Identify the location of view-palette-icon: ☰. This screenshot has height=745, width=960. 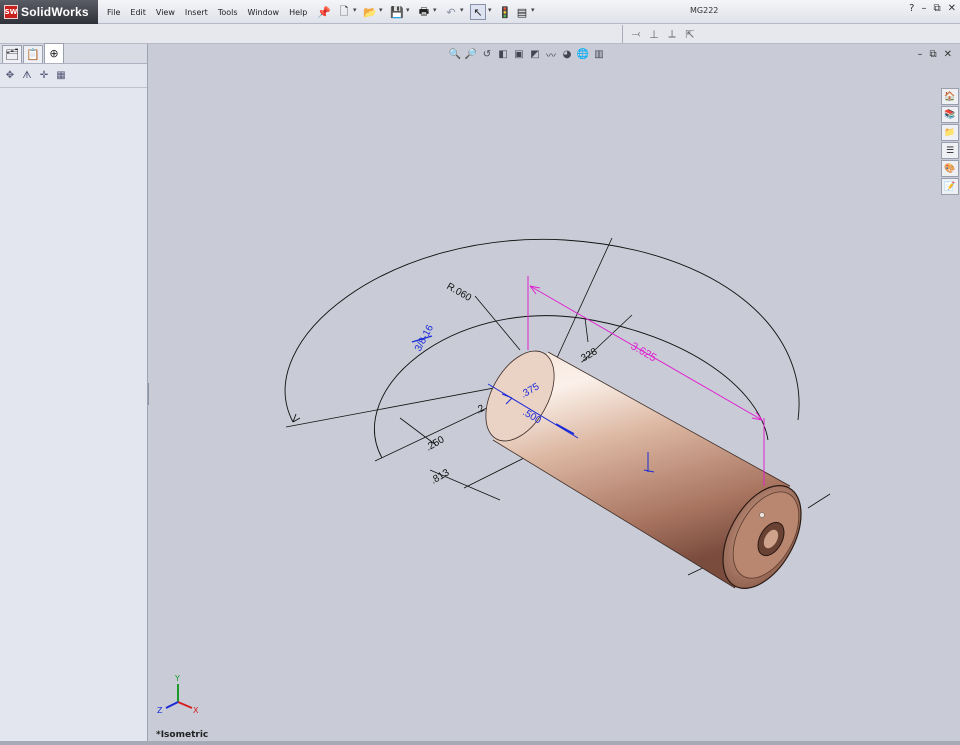
(950, 150).